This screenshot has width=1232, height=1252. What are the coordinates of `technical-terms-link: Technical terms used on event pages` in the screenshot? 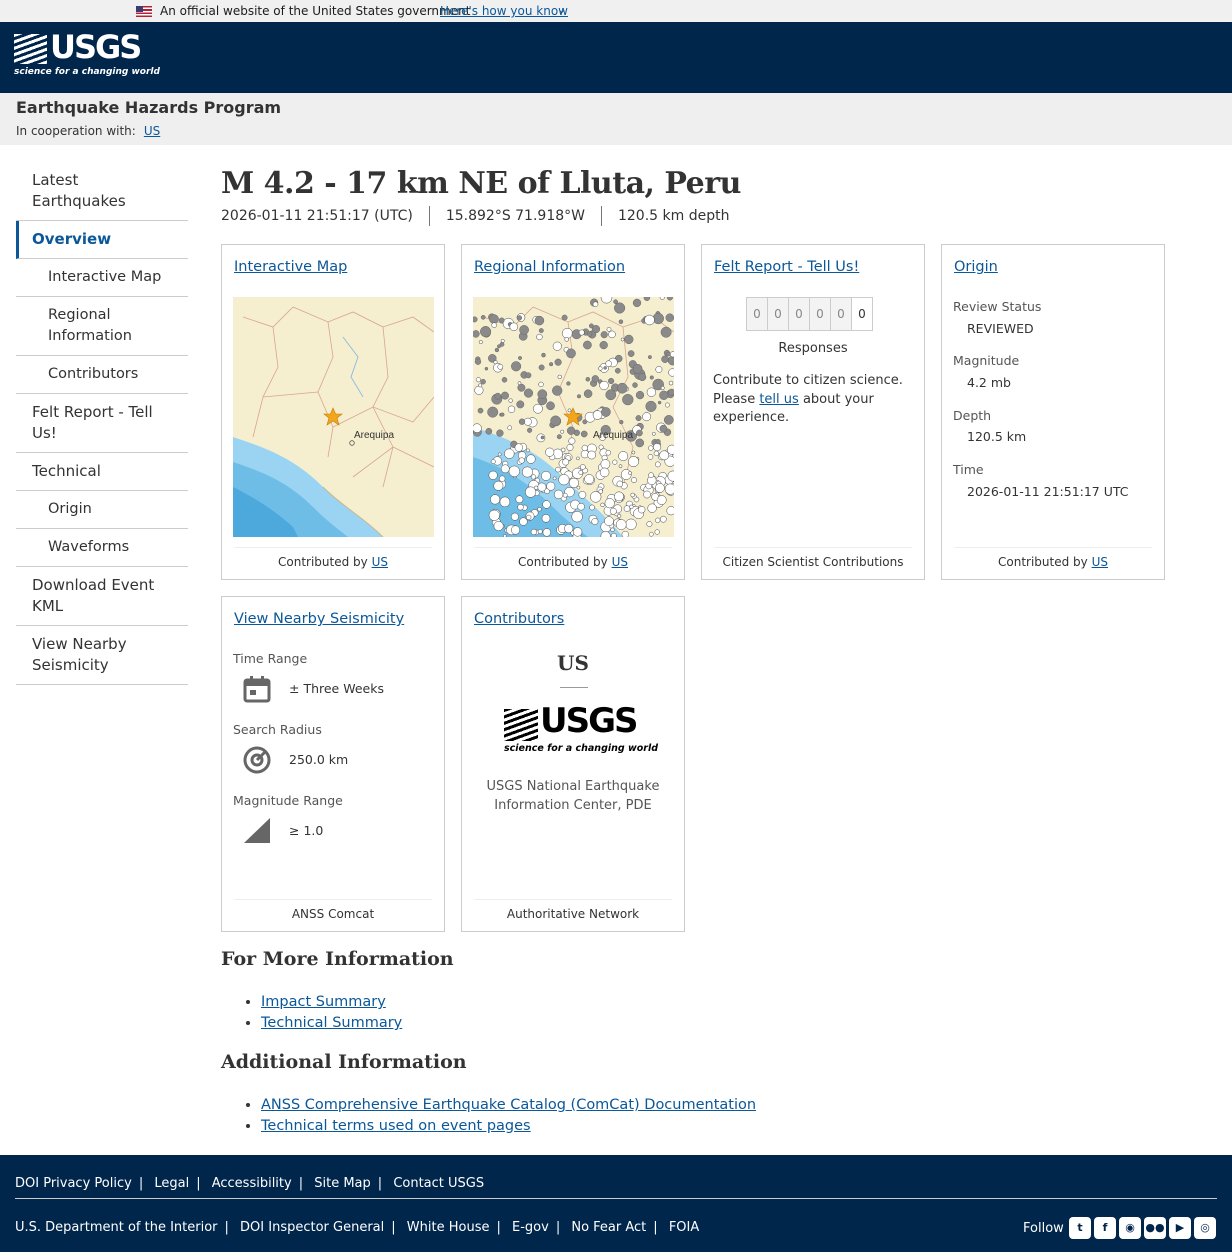 It's located at (396, 1126).